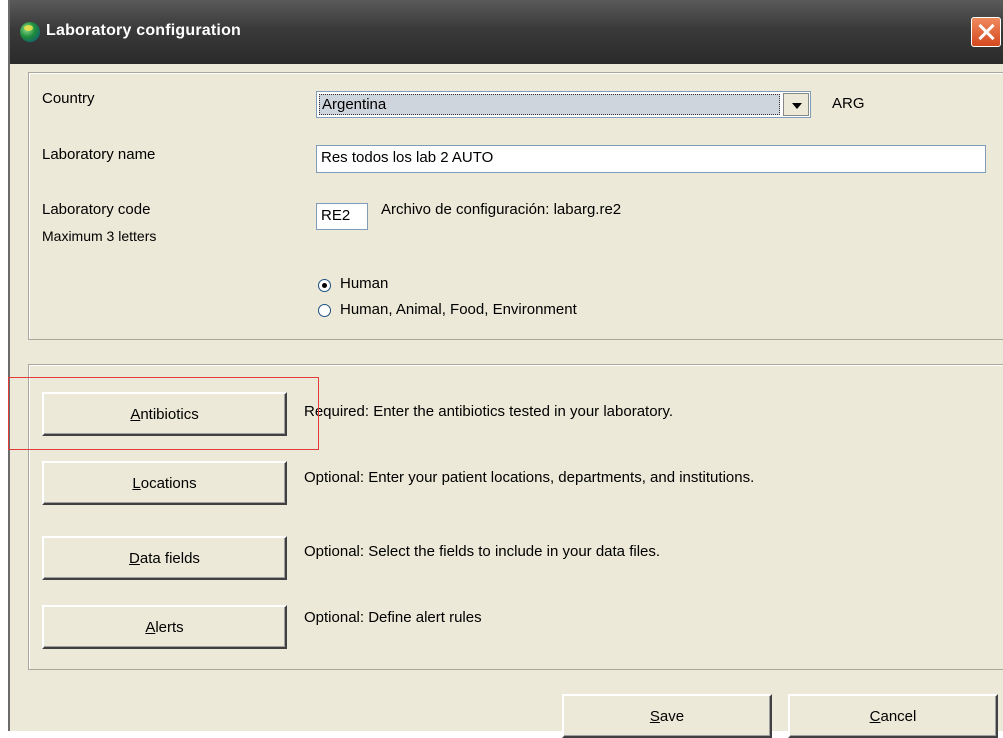 Image resolution: width=1003 pixels, height=738 pixels. I want to click on lab-code-hint: Maximum 3 letters, so click(99, 236).